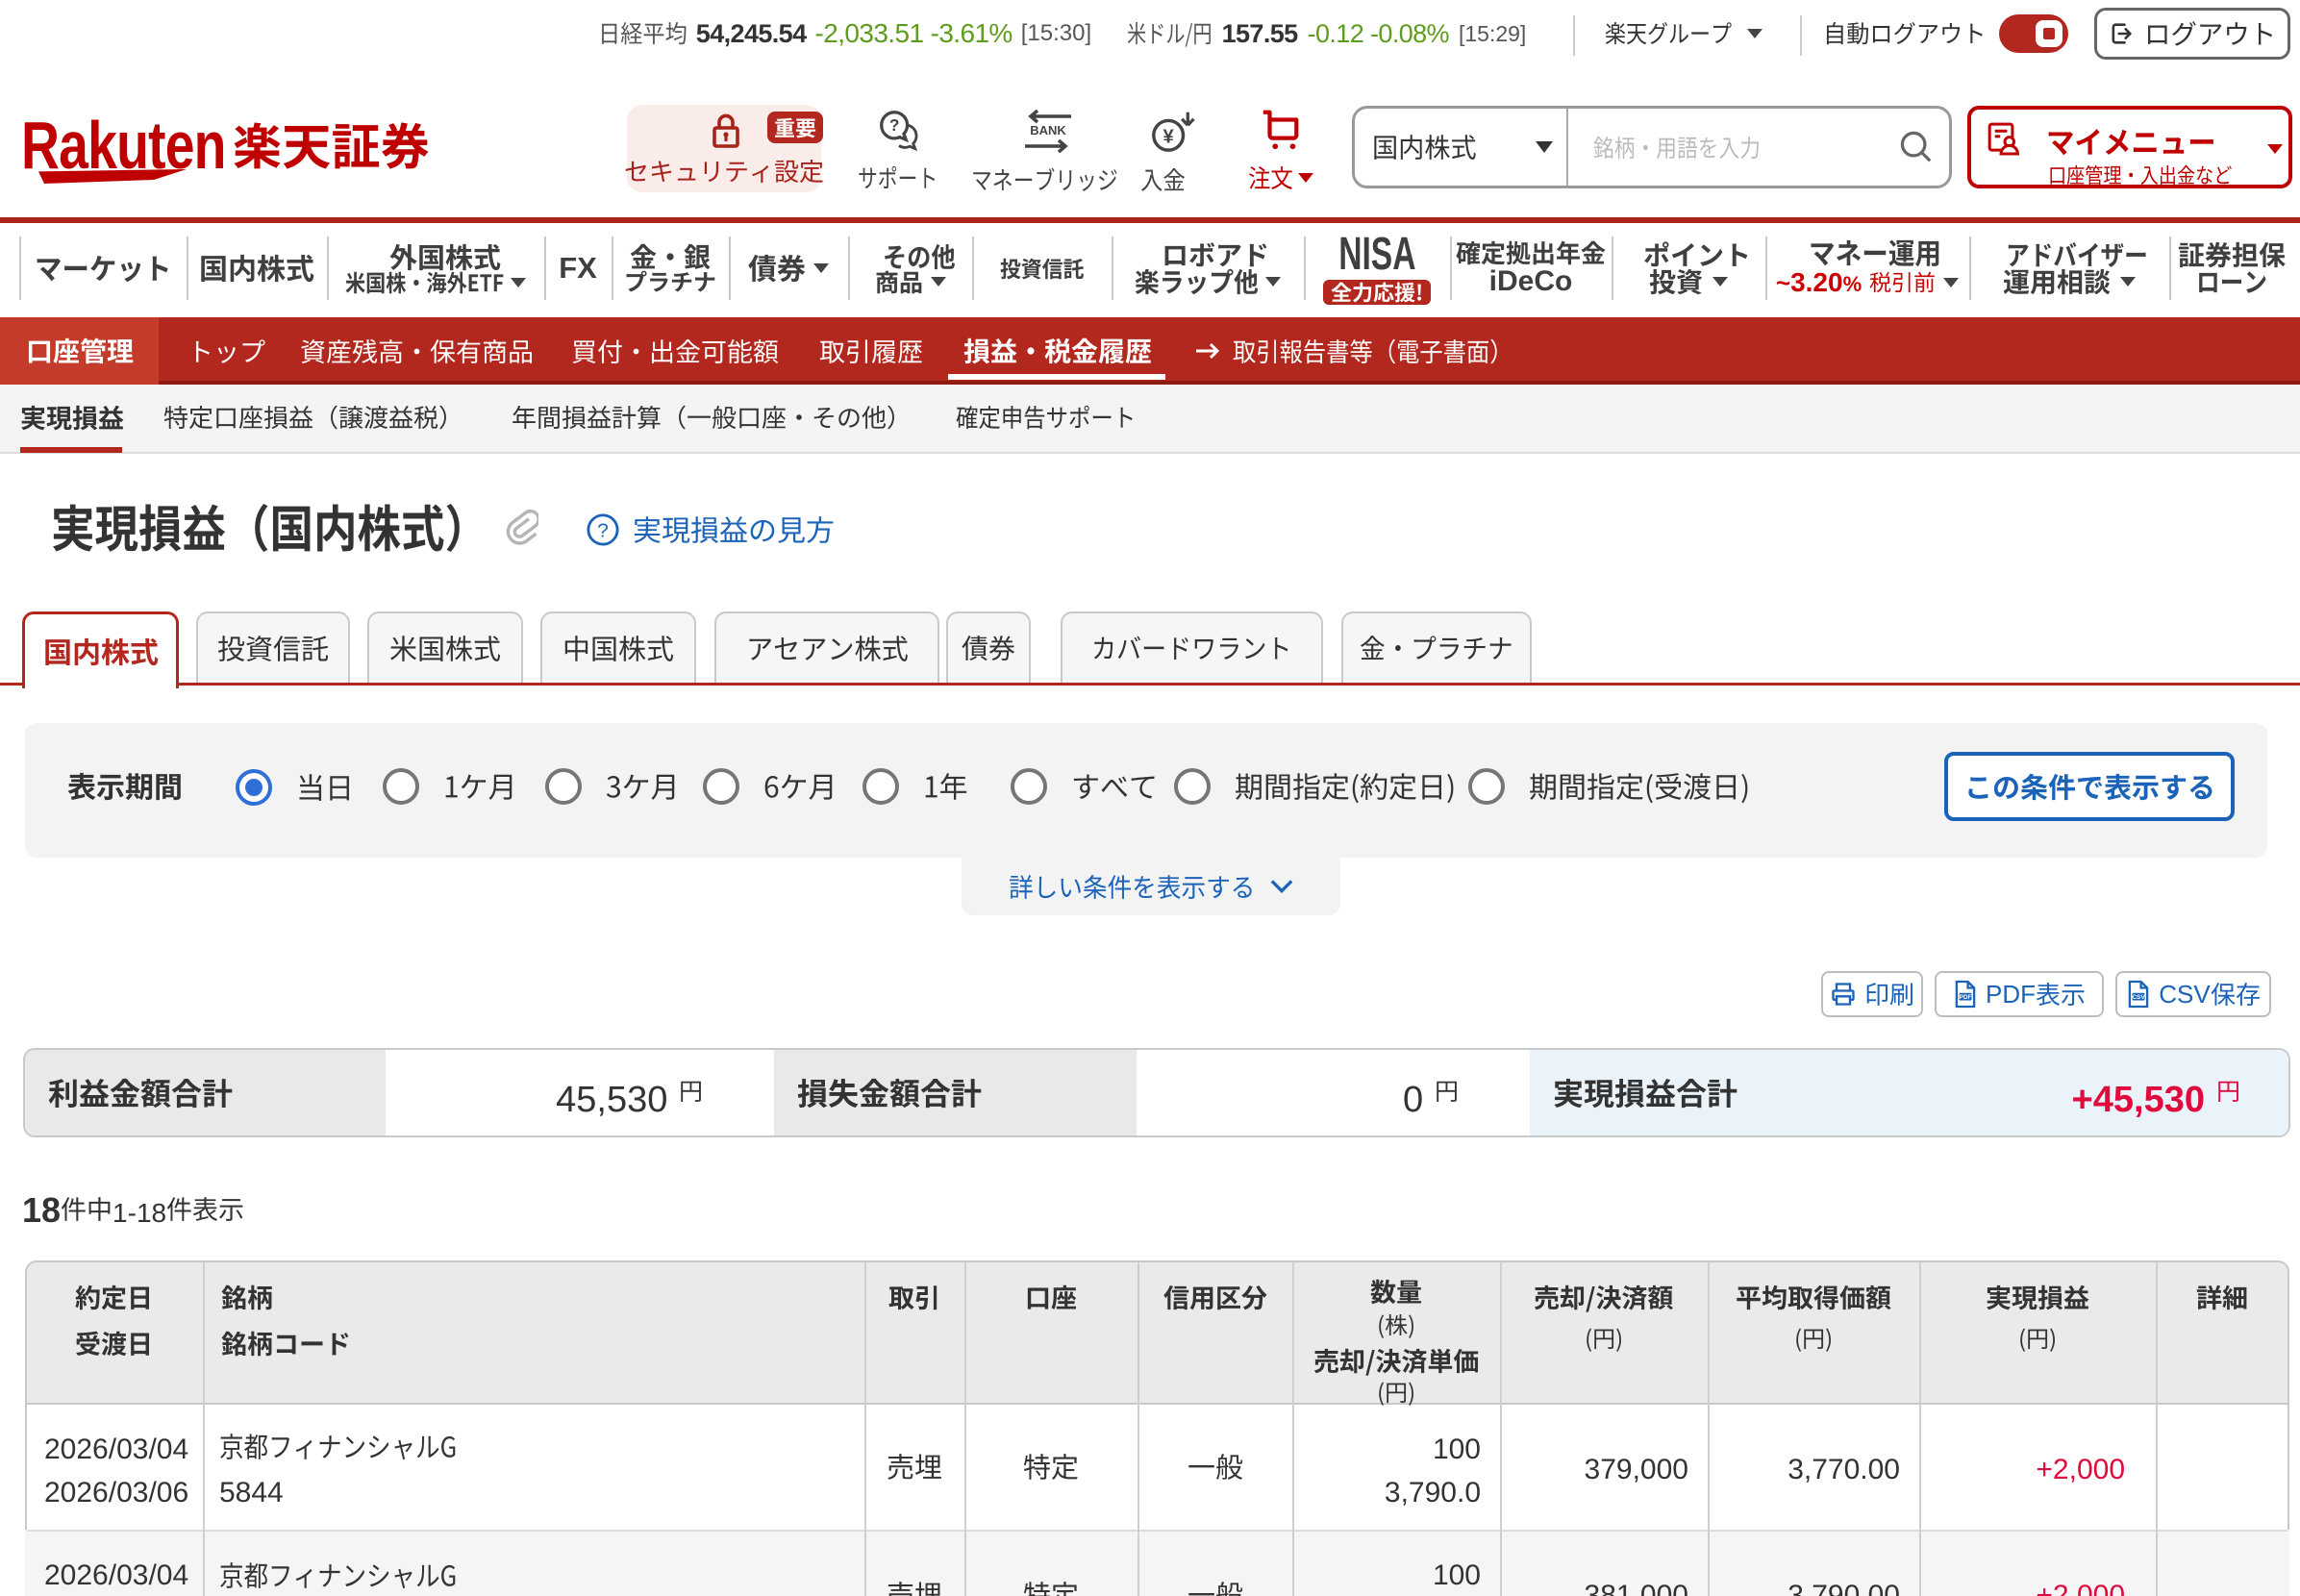  Describe the element at coordinates (1048, 130) in the screenshot. I see `svg-text: BANK` at that location.